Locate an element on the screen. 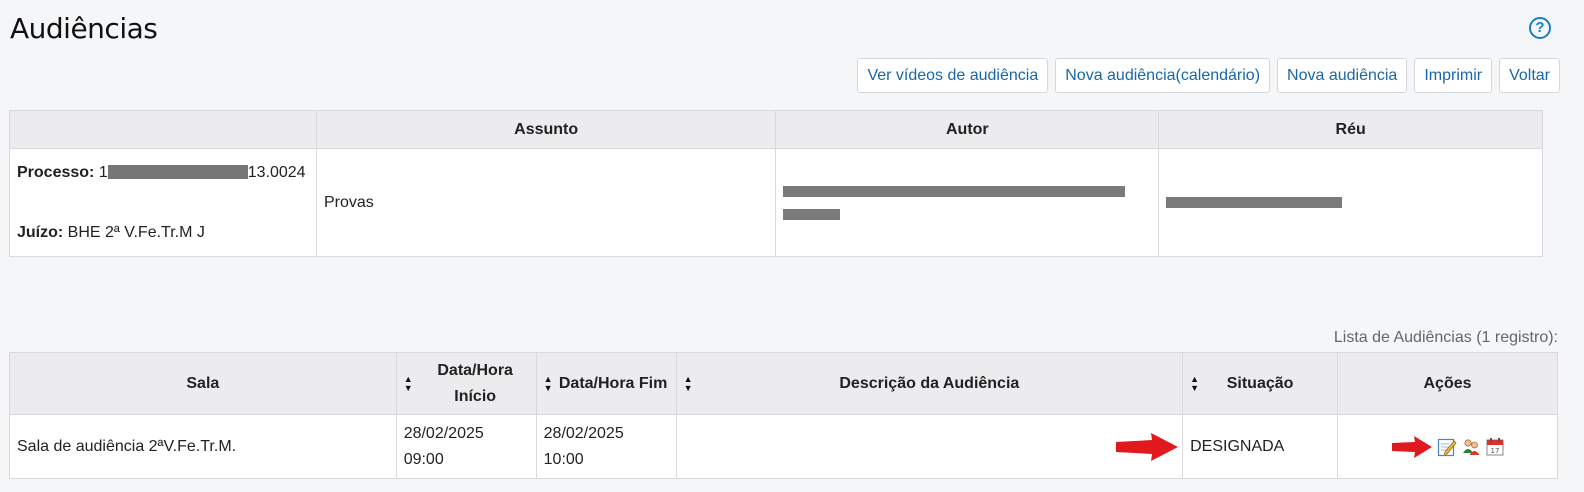  redacted-processo is located at coordinates (177, 172).